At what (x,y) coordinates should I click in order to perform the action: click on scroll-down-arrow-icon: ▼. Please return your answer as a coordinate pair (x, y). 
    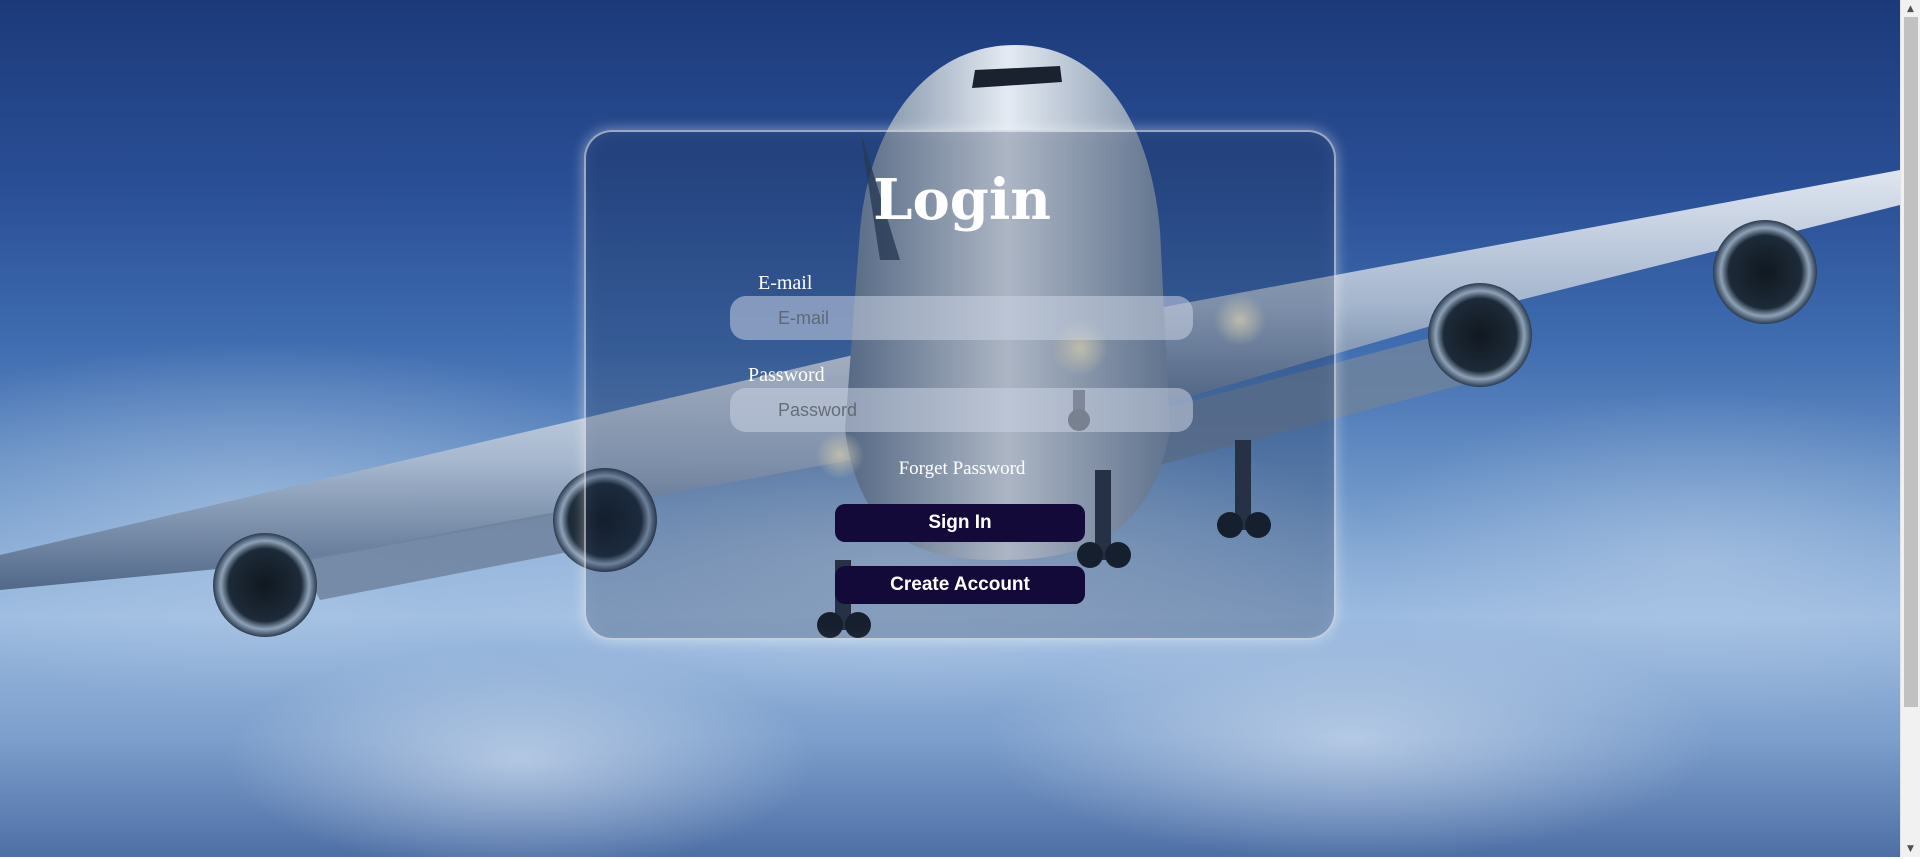
    Looking at the image, I should click on (1910, 848).